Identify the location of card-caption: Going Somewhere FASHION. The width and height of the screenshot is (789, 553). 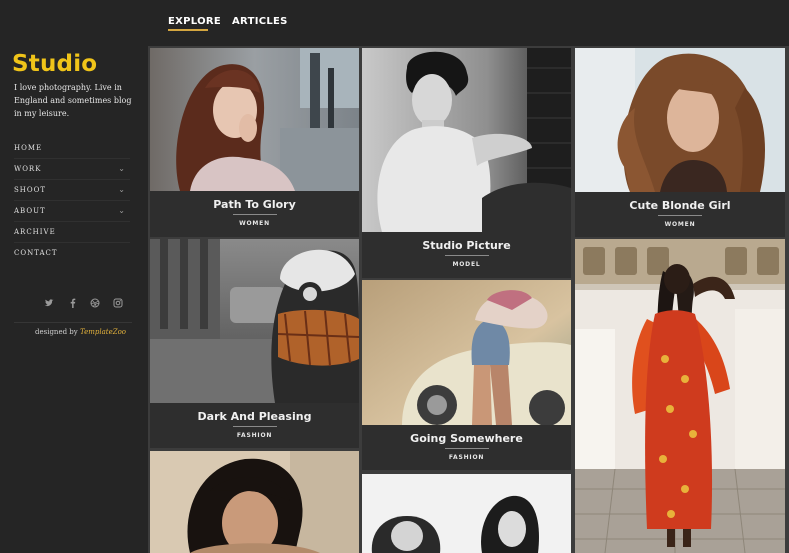
(466, 447).